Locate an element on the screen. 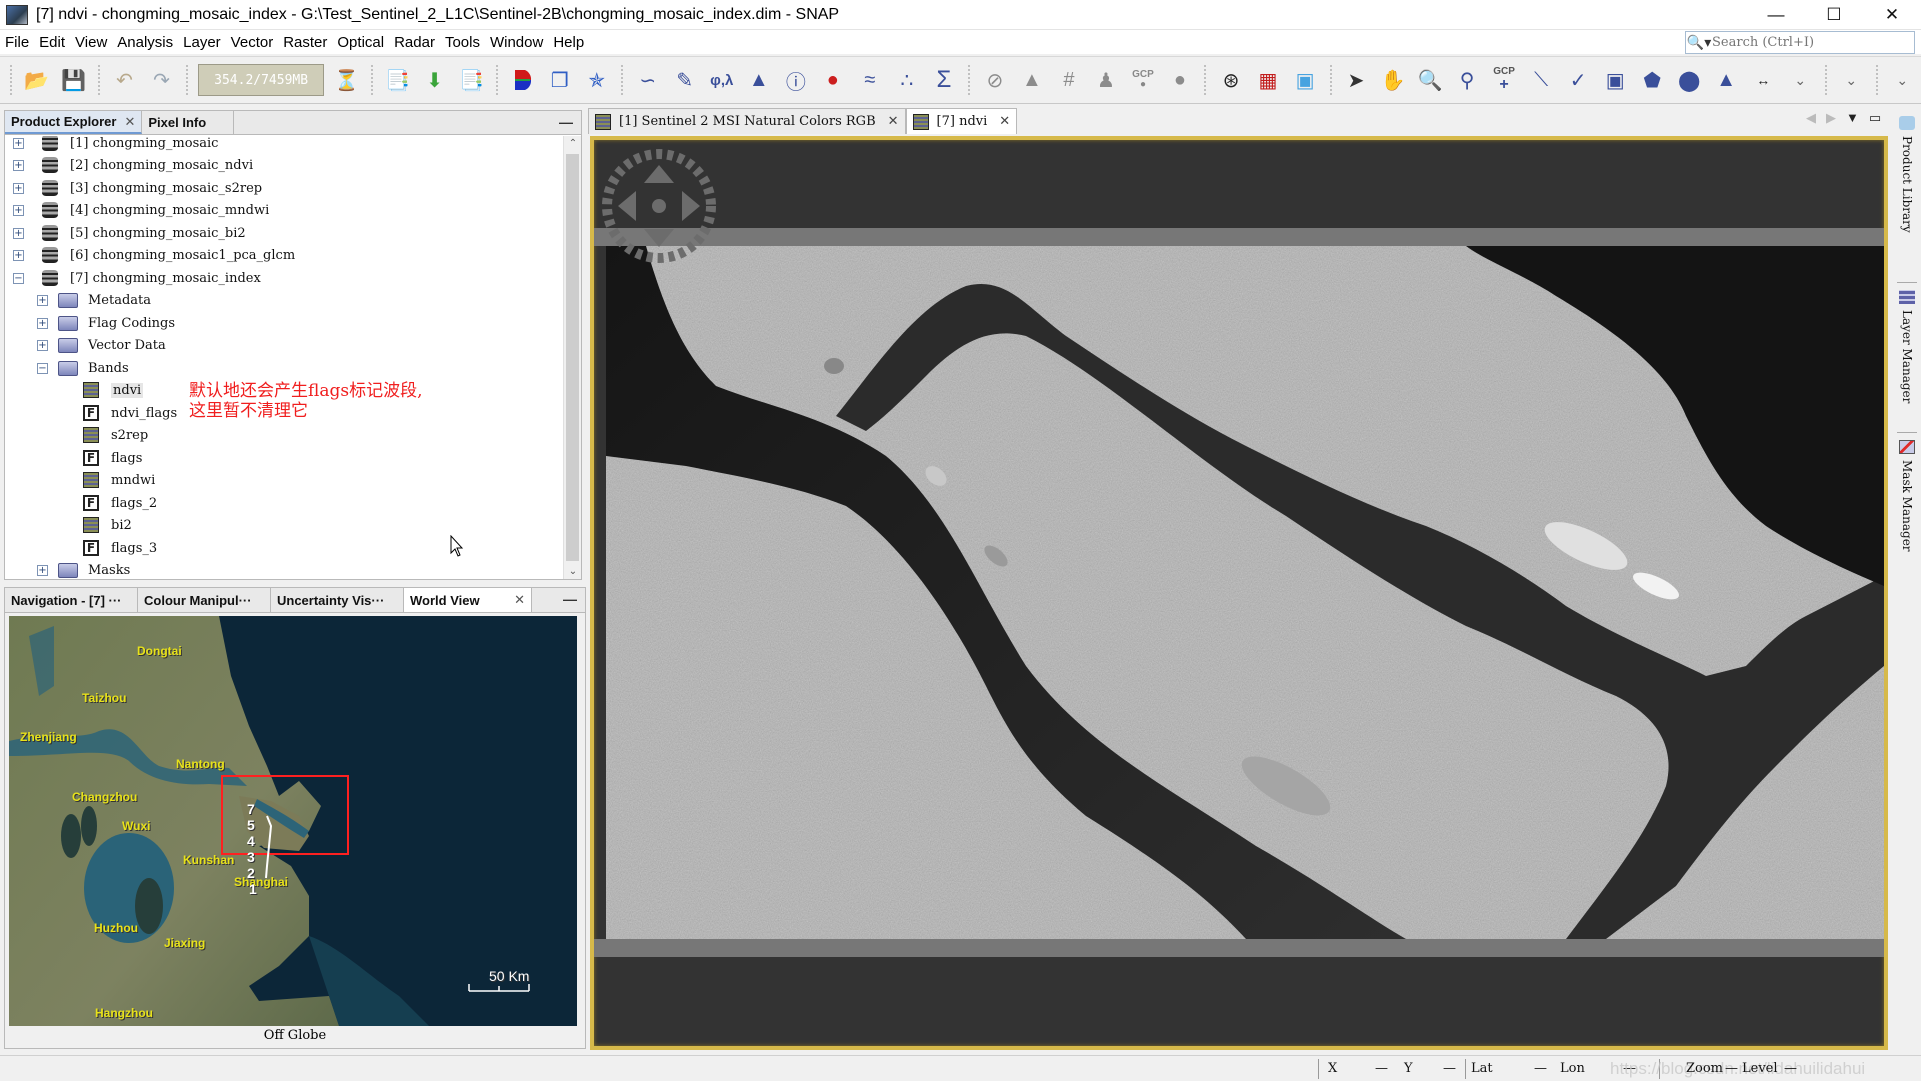 This screenshot has width=1921, height=1081. search-icon: 🔍▾ is located at coordinates (1699, 42).